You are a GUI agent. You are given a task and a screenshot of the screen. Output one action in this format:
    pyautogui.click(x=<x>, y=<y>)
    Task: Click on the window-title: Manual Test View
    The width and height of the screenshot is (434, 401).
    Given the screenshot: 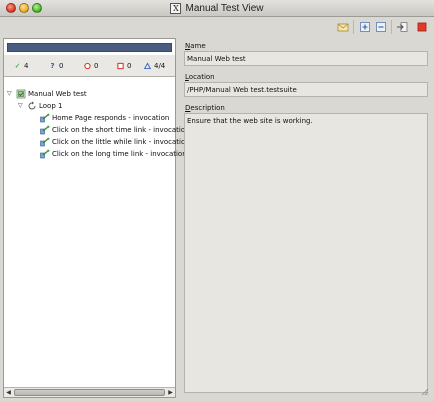 What is the action you would take?
    pyautogui.click(x=224, y=8)
    